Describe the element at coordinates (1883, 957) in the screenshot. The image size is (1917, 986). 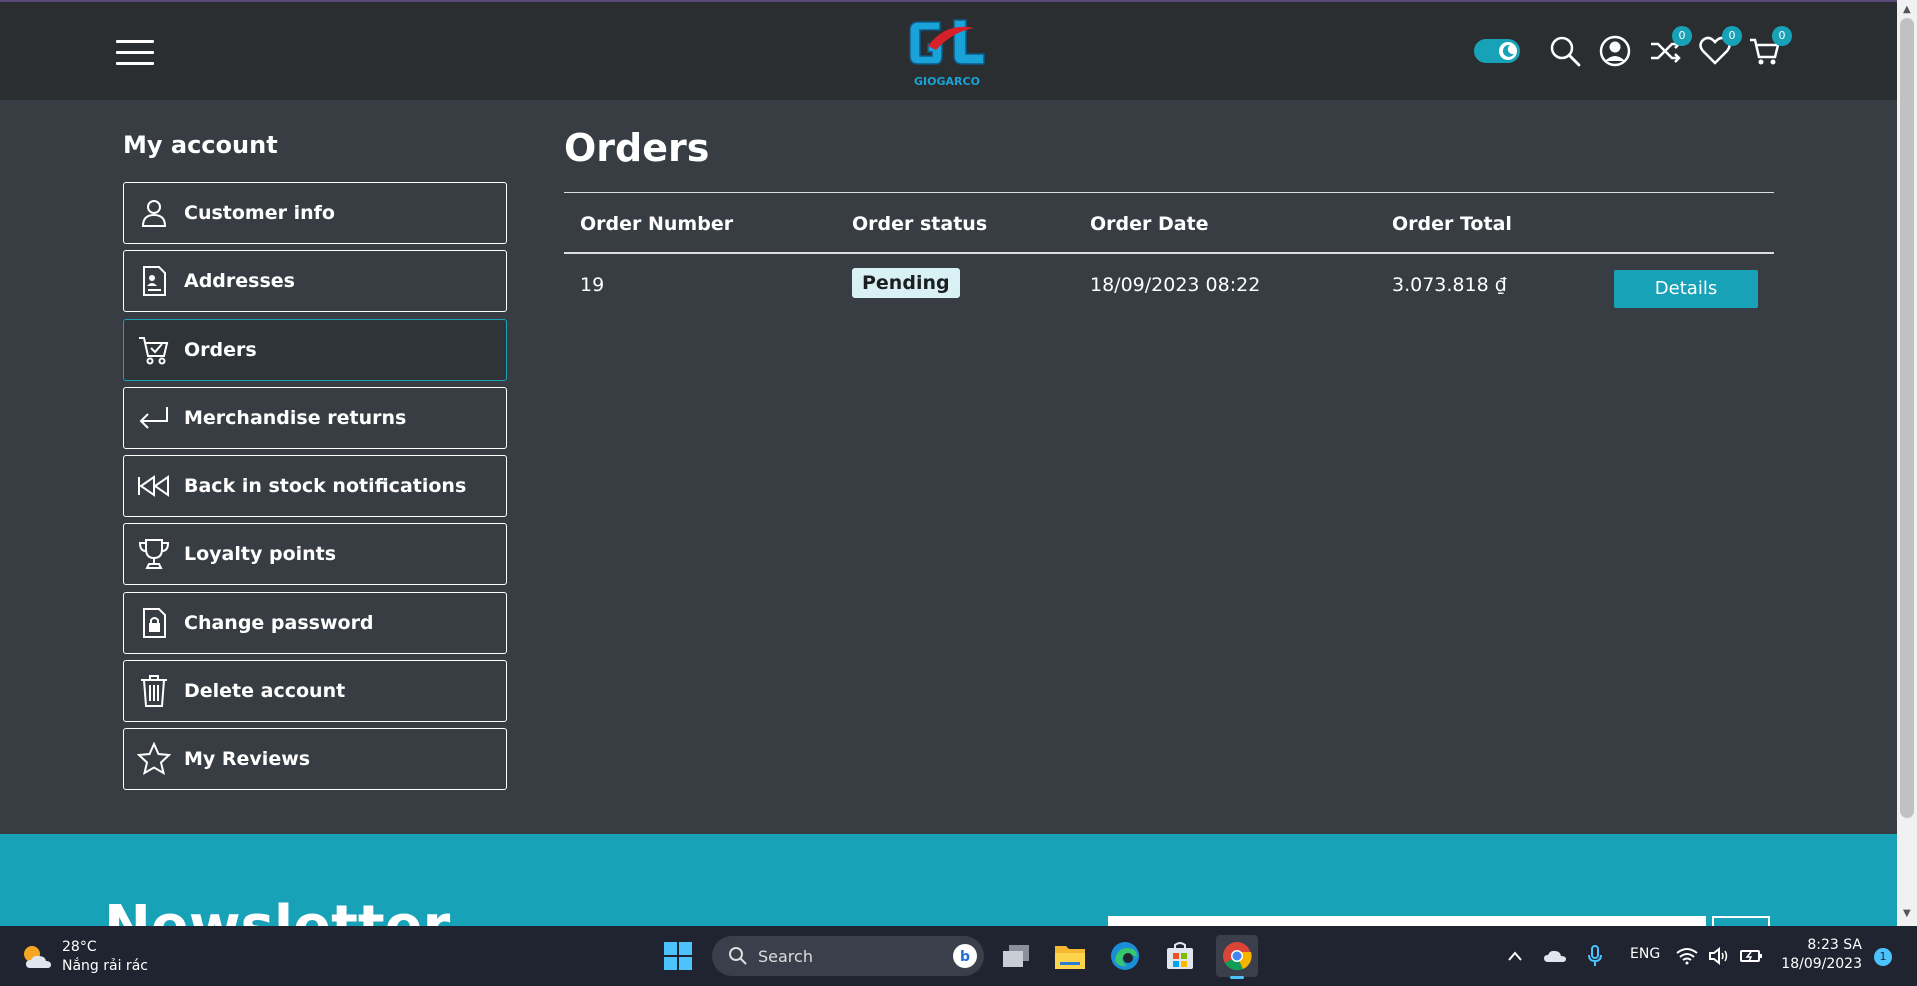
I see `notification-badge: 1` at that location.